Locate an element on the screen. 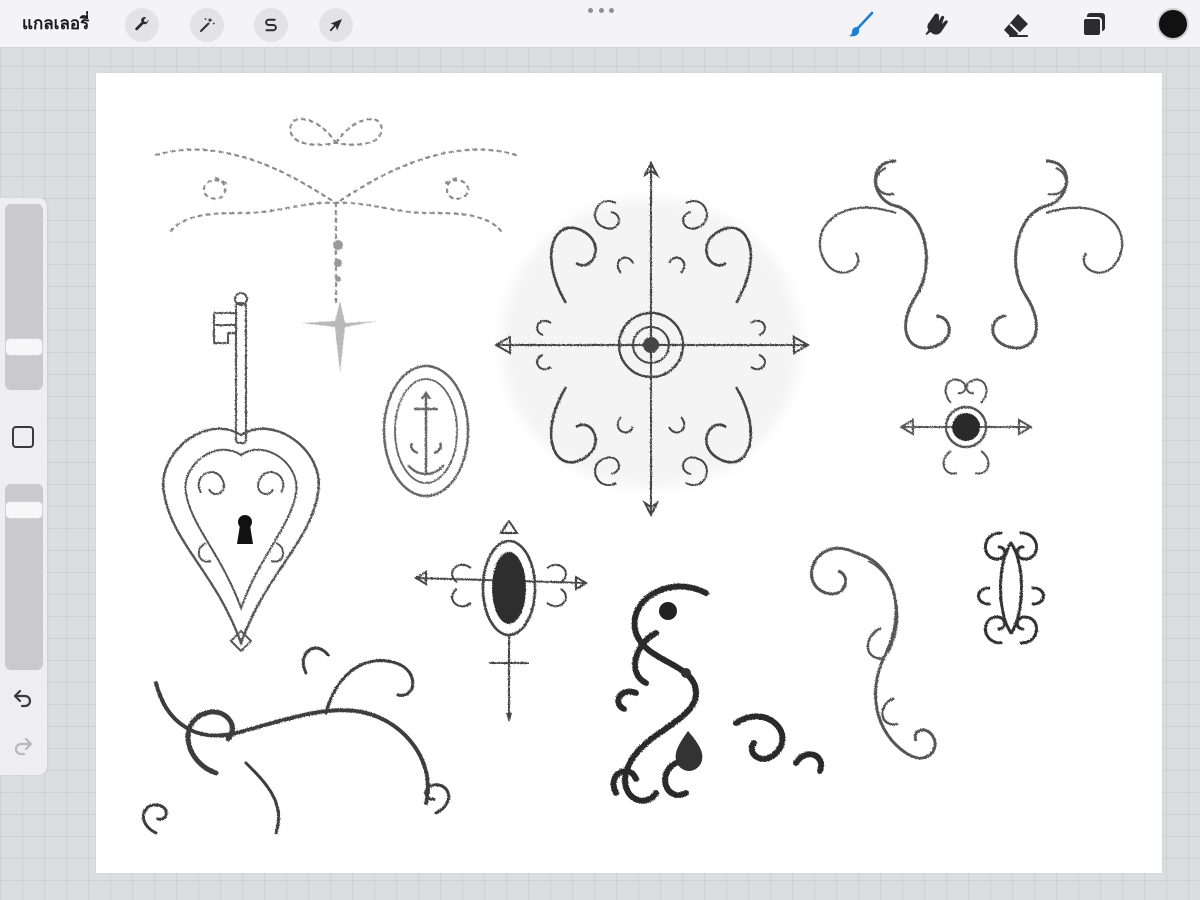 The height and width of the screenshot is (900, 1200). undo-icon is located at coordinates (22, 698).